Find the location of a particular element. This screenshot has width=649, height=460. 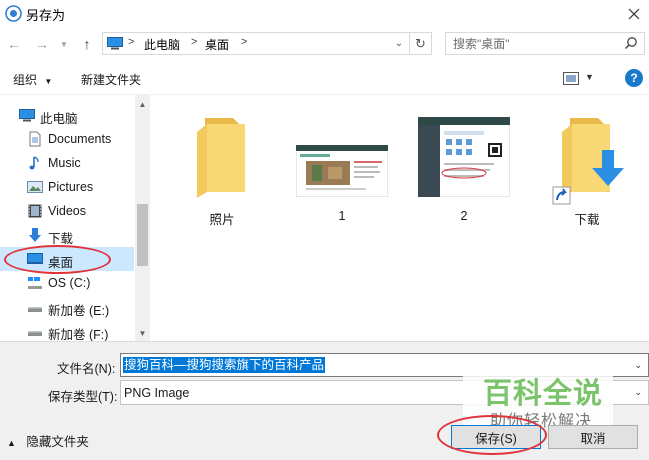

organize-menu: 组织 ▼ is located at coordinates (32, 79).